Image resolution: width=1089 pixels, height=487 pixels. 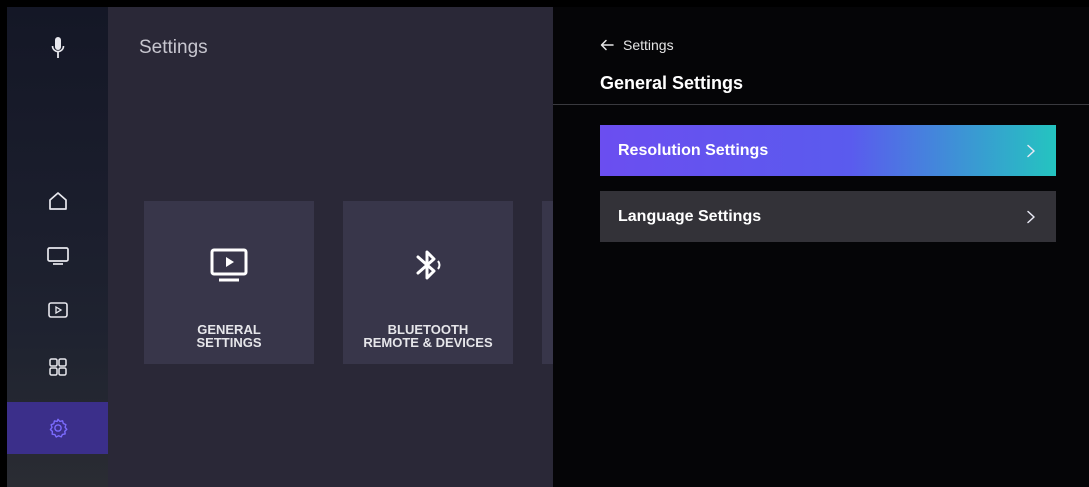 I want to click on tile-general-settings: GENERAL SETTINGS, so click(x=229, y=282).